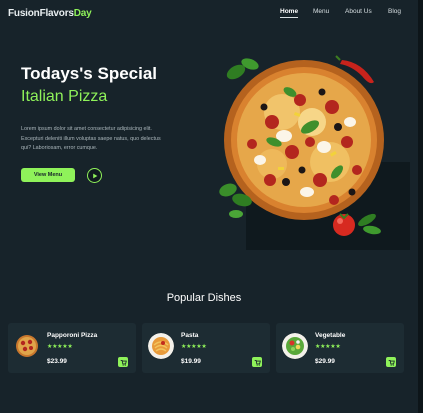 The width and height of the screenshot is (423, 413). What do you see at coordinates (57, 361) in the screenshot?
I see `dish-price: $23.99` at bounding box center [57, 361].